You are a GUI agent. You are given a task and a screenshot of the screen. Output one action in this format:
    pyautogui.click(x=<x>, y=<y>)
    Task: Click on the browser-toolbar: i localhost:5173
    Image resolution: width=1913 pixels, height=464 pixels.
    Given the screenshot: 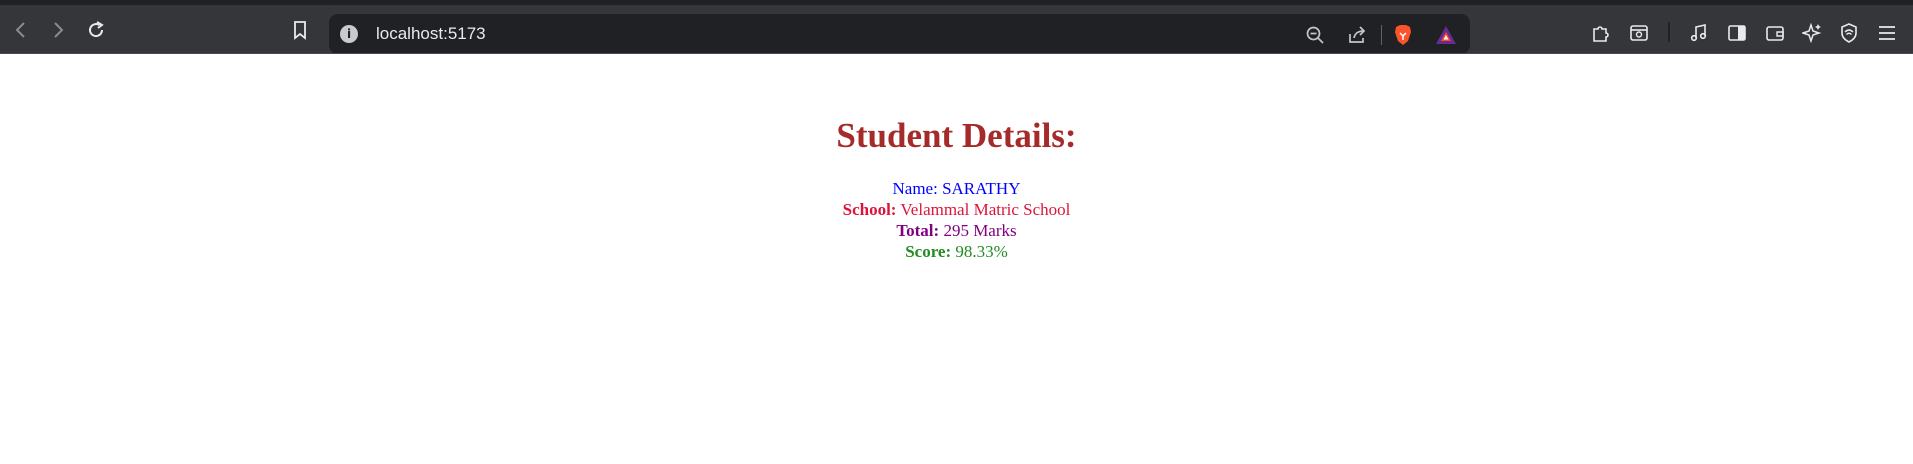 What is the action you would take?
    pyautogui.click(x=956, y=27)
    